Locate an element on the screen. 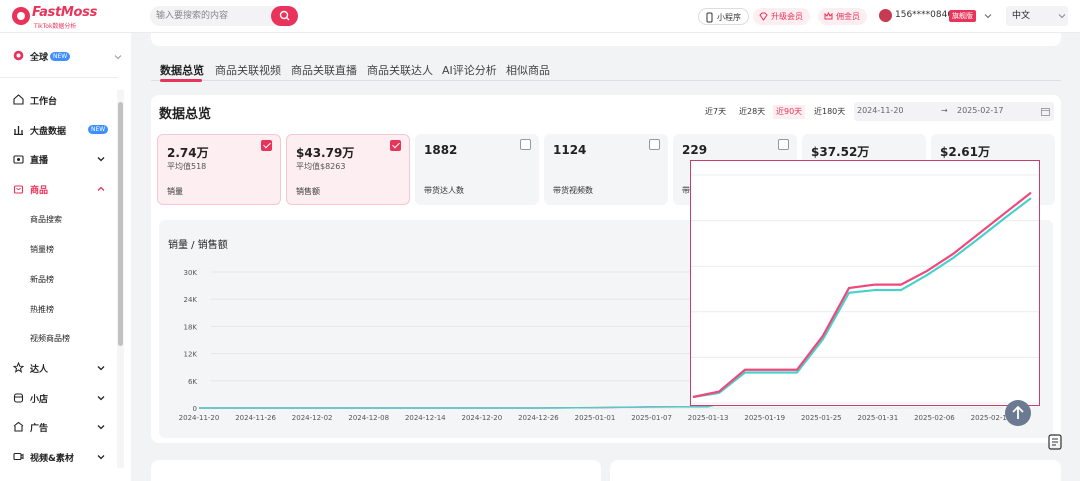 The image size is (1080, 481). panel-title: 数据总览 is located at coordinates (185, 114).